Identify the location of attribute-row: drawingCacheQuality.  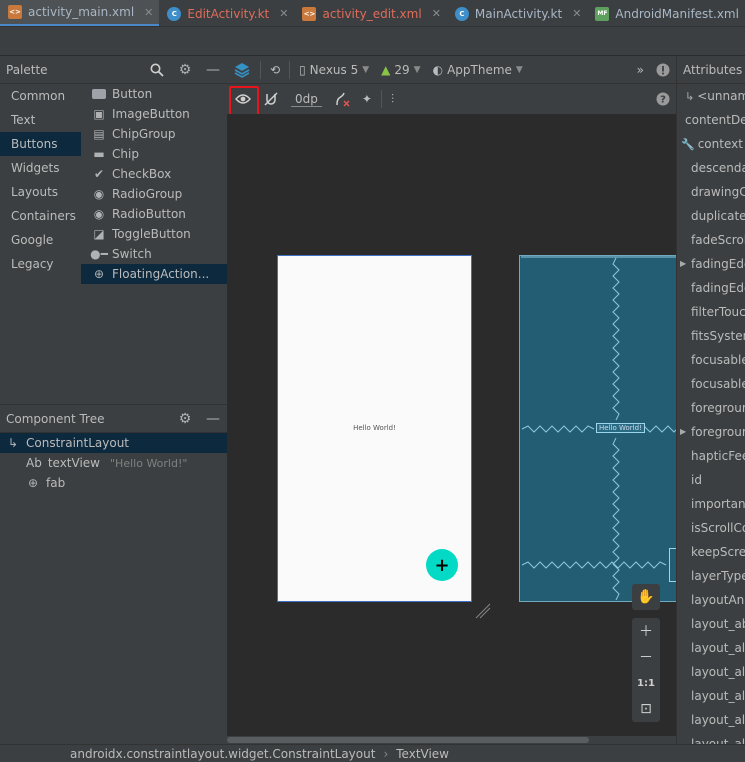
(711, 192).